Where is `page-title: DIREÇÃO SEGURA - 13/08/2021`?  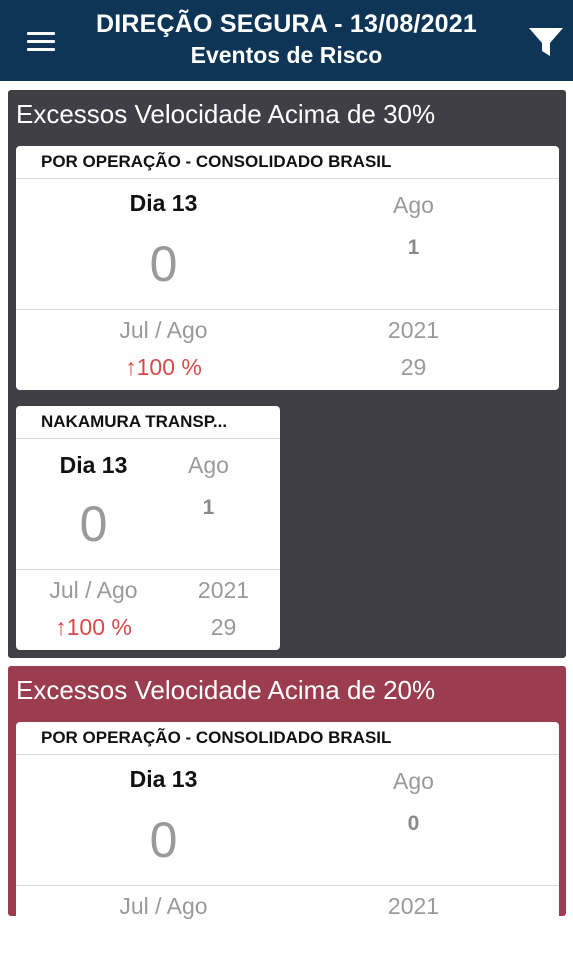 page-title: DIREÇÃO SEGURA - 13/08/2021 is located at coordinates (286, 24).